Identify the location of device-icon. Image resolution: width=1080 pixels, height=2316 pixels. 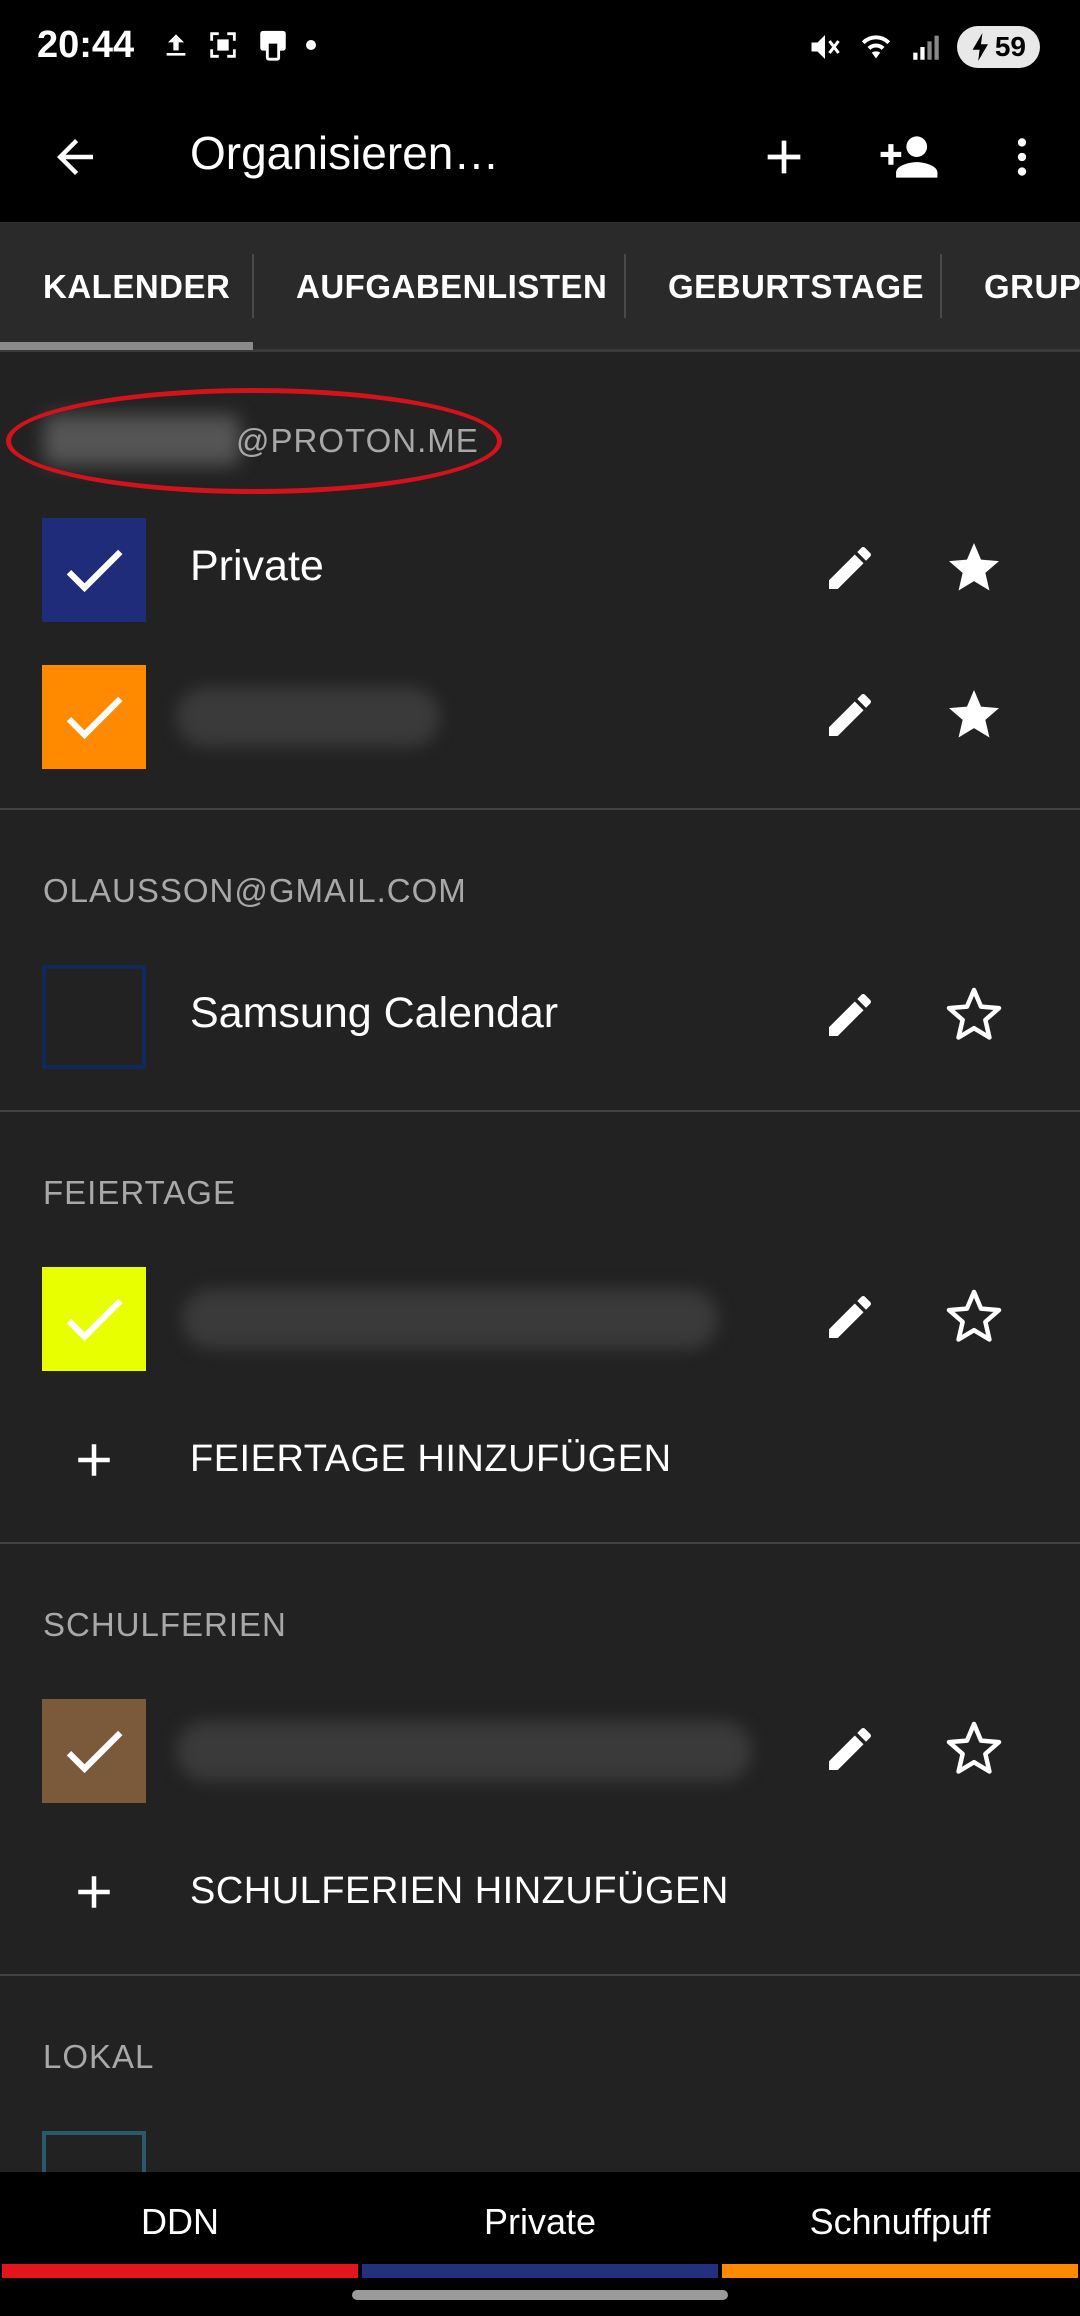
(273, 45).